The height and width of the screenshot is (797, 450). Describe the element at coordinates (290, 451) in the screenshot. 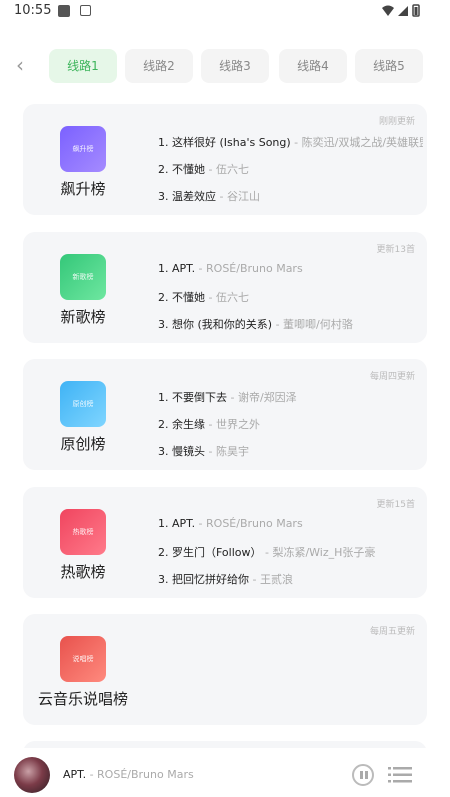

I see `song-item: 3. 慢镜头 - 陈昊宇` at that location.